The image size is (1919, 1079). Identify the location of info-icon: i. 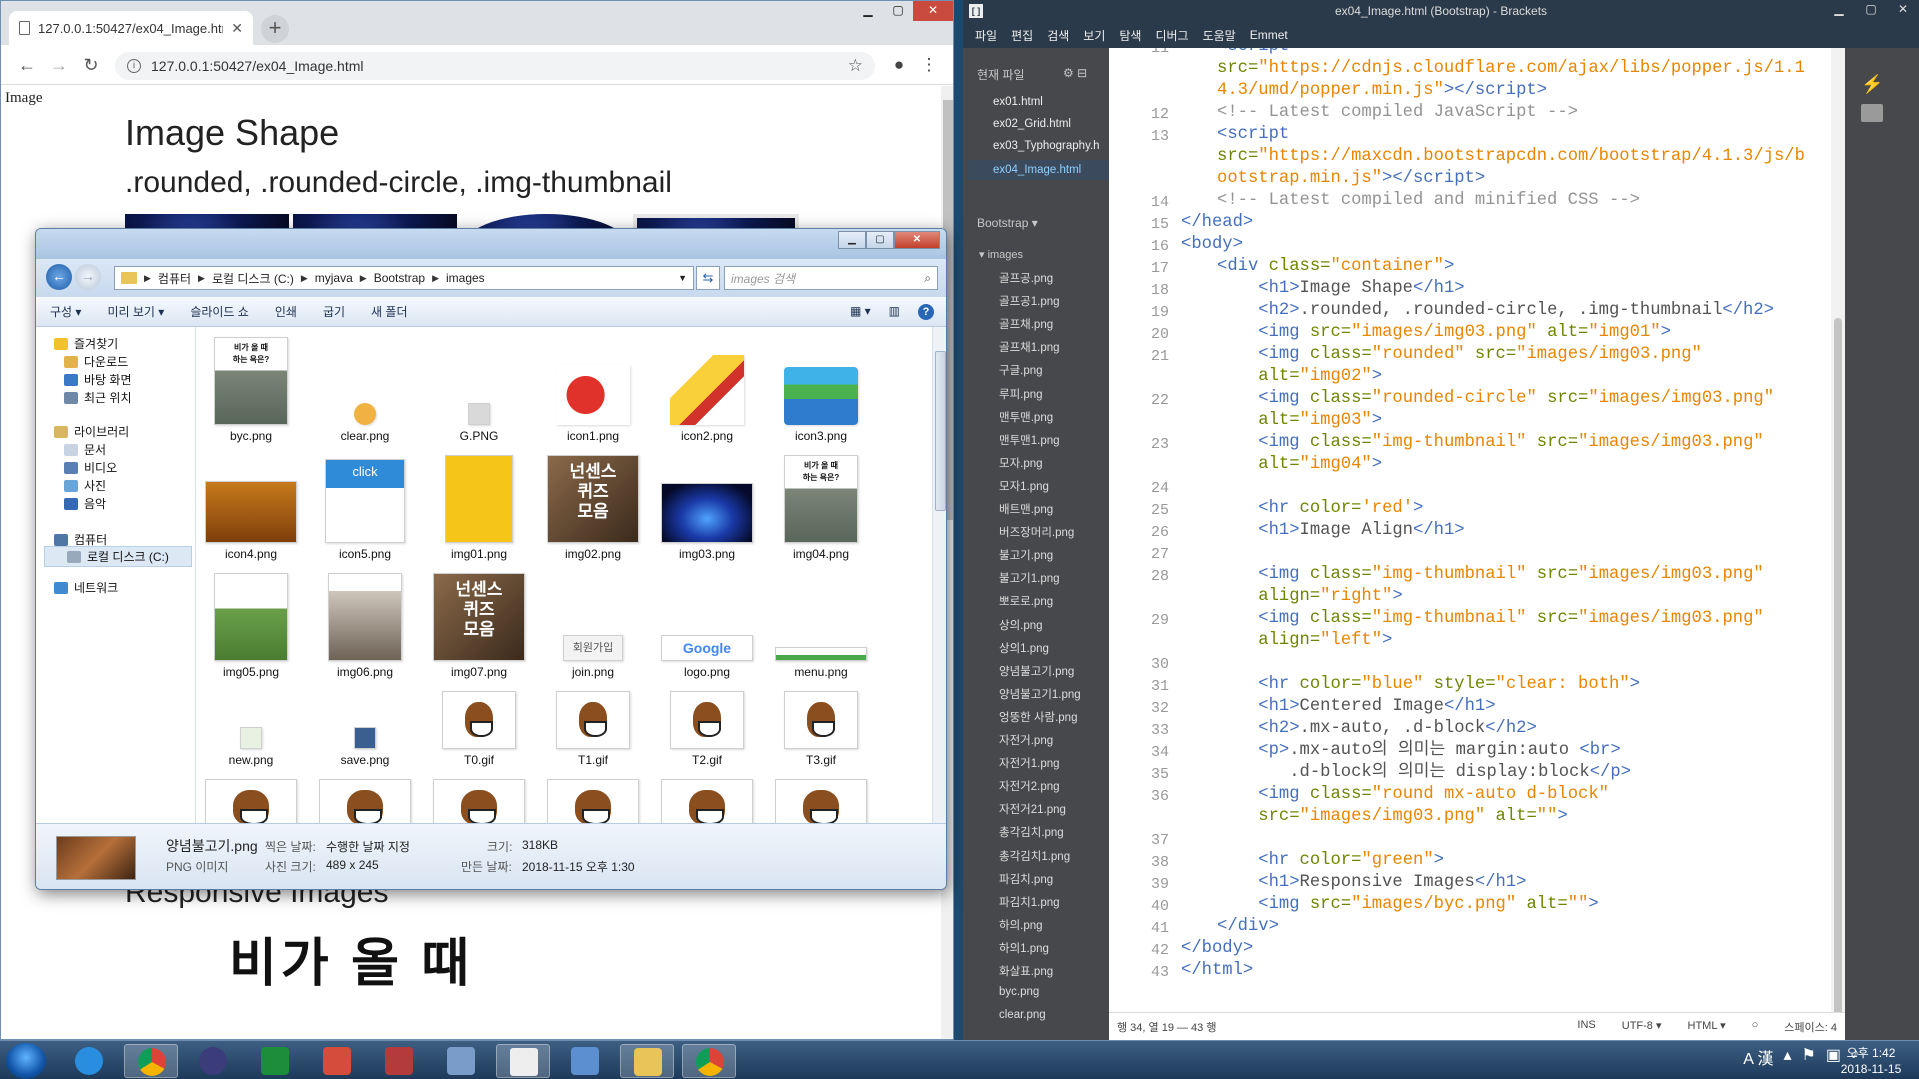
(134, 66).